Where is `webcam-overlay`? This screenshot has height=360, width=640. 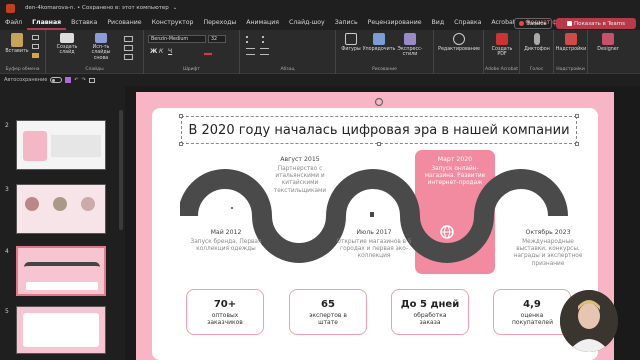 webcam-overlay is located at coordinates (589, 321).